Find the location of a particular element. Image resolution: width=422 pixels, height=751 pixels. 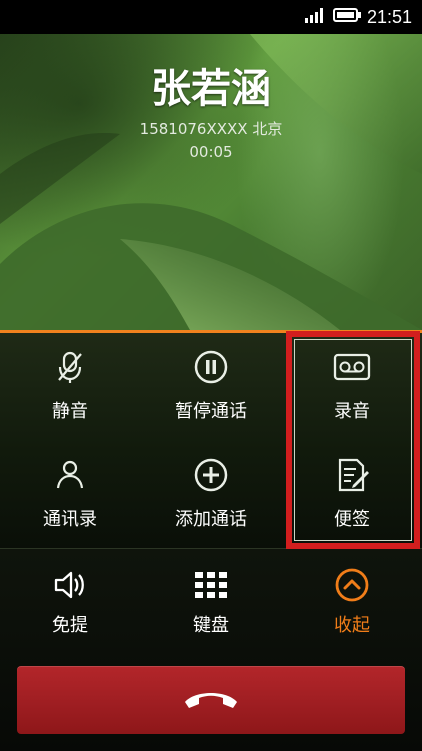

pause-call-button: 暂停通话 is located at coordinates (211, 386).